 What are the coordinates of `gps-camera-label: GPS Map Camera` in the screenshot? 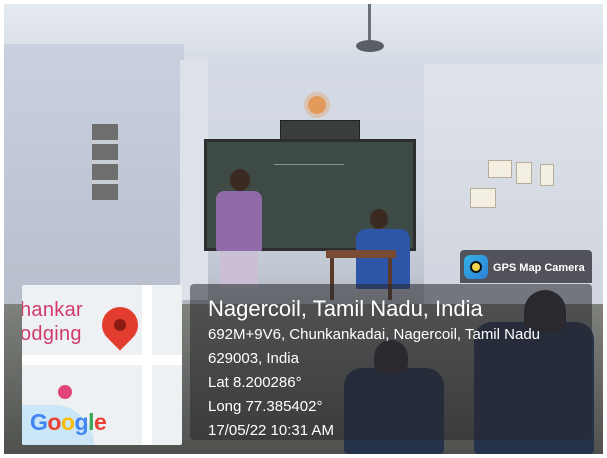 It's located at (539, 268).